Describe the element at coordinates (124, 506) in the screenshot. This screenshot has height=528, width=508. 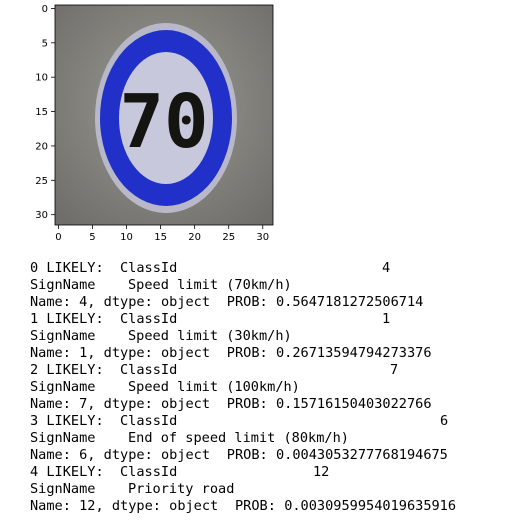
I see `series-name-line: Name: 12, dtype: object` at that location.